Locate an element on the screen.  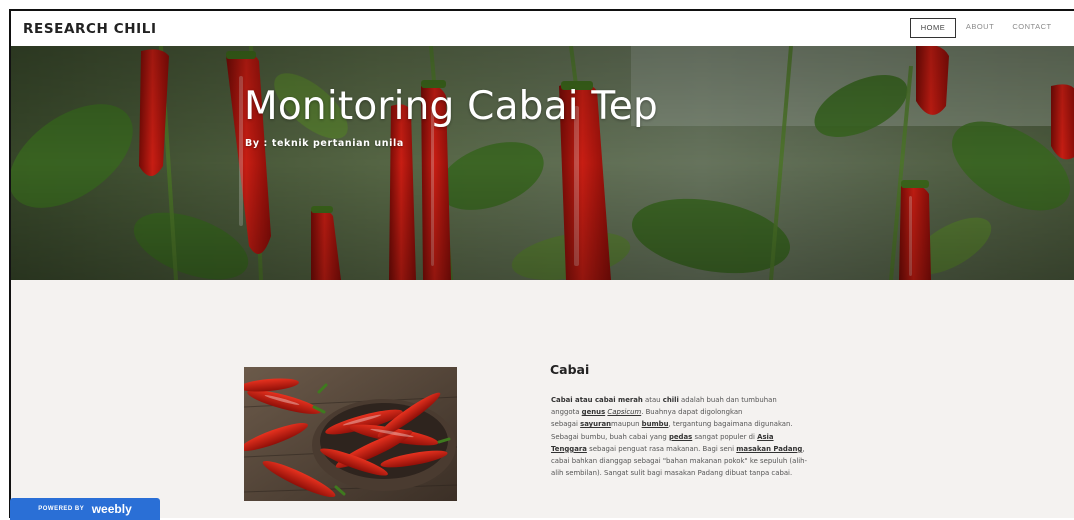
chili-bowl-image is located at coordinates (350, 434).